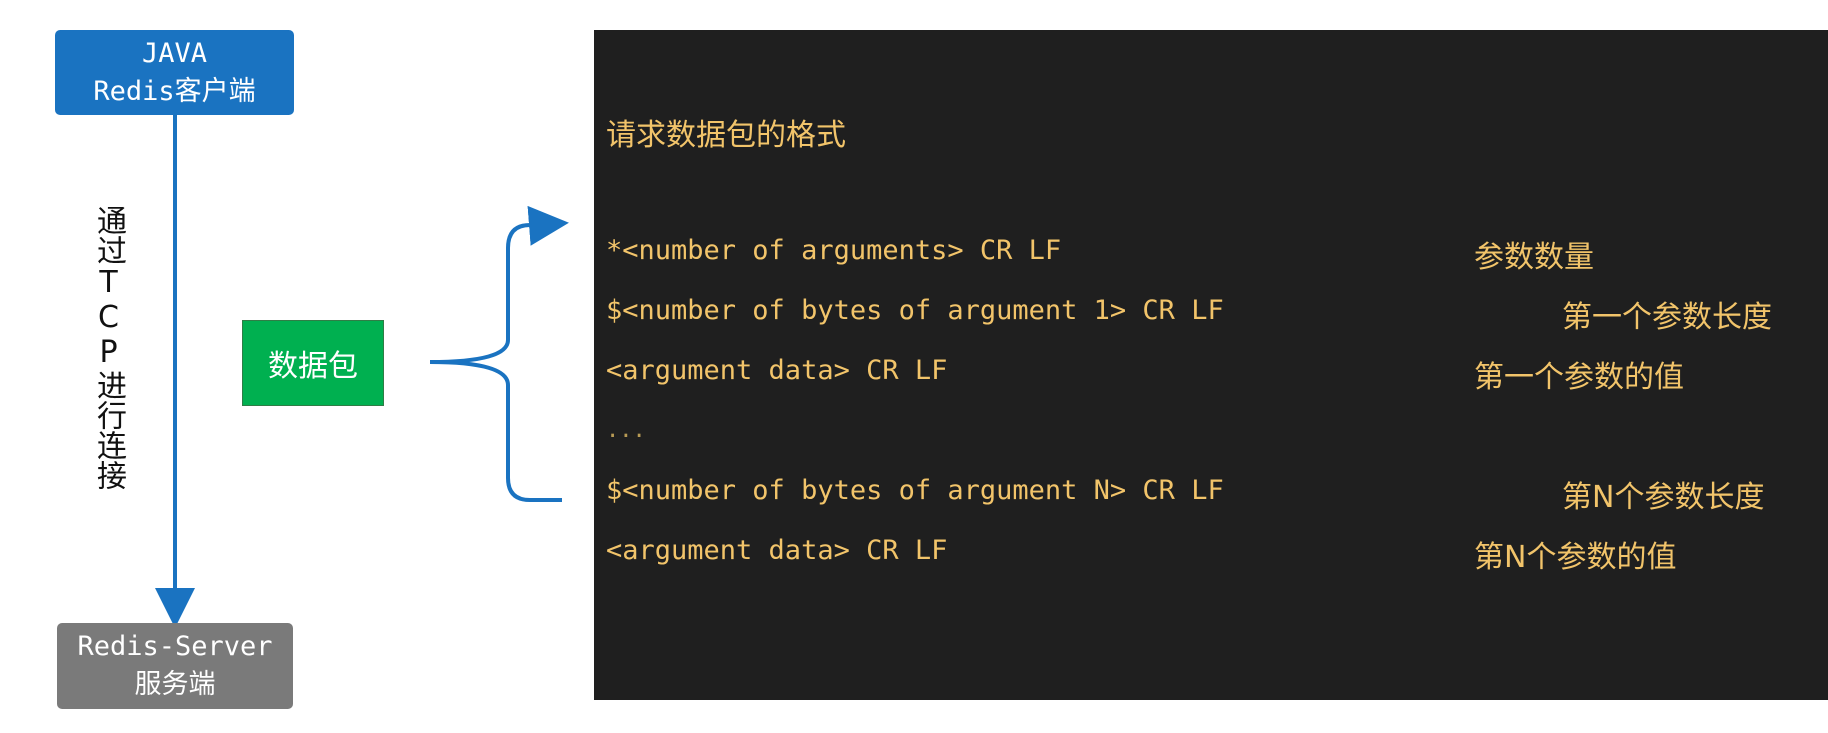  Describe the element at coordinates (174, 53) in the screenshot. I see `client-line-1: JAVA` at that location.